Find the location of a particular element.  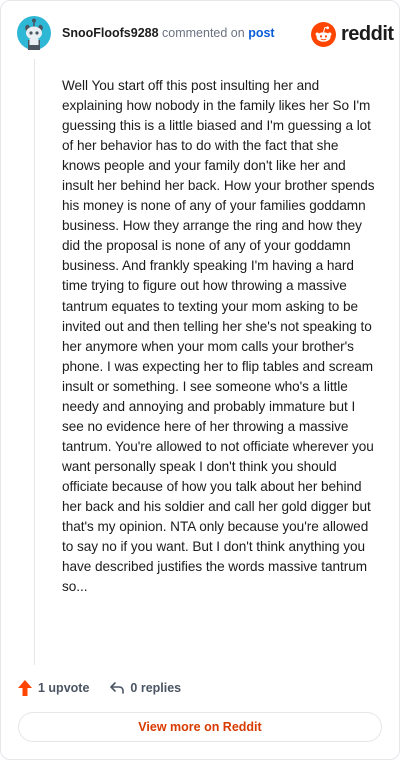

commented-on-text: commented on is located at coordinates (203, 33).